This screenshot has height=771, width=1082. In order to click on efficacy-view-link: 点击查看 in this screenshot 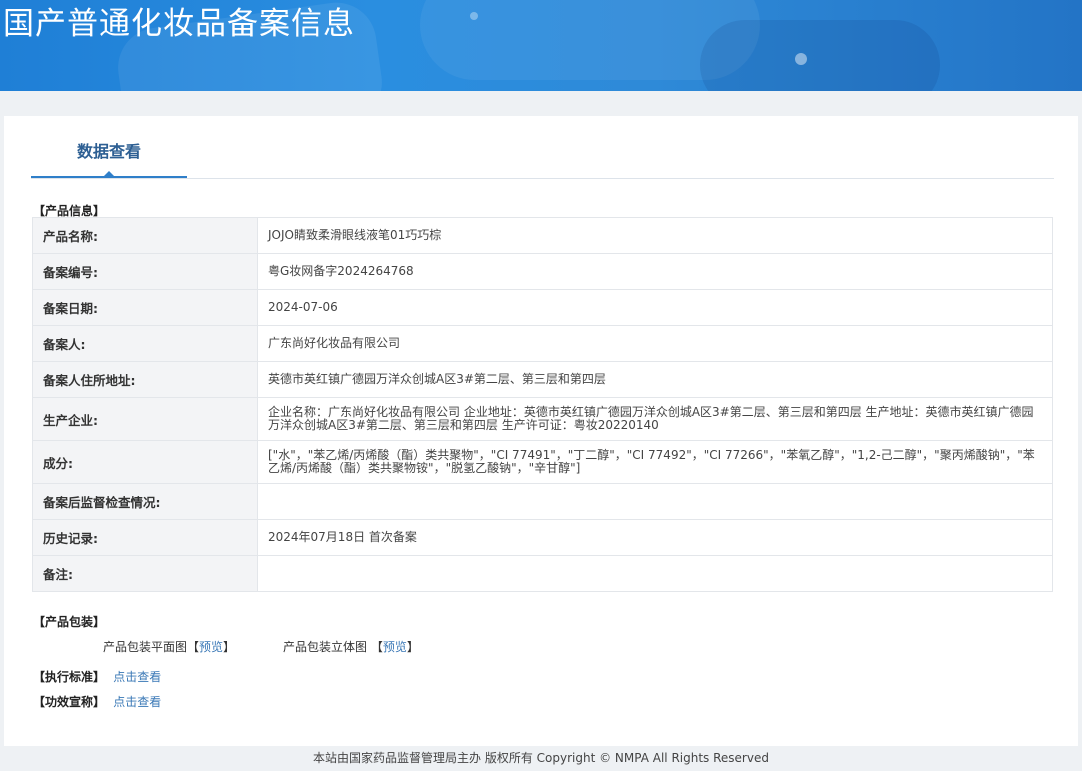, I will do `click(137, 702)`.